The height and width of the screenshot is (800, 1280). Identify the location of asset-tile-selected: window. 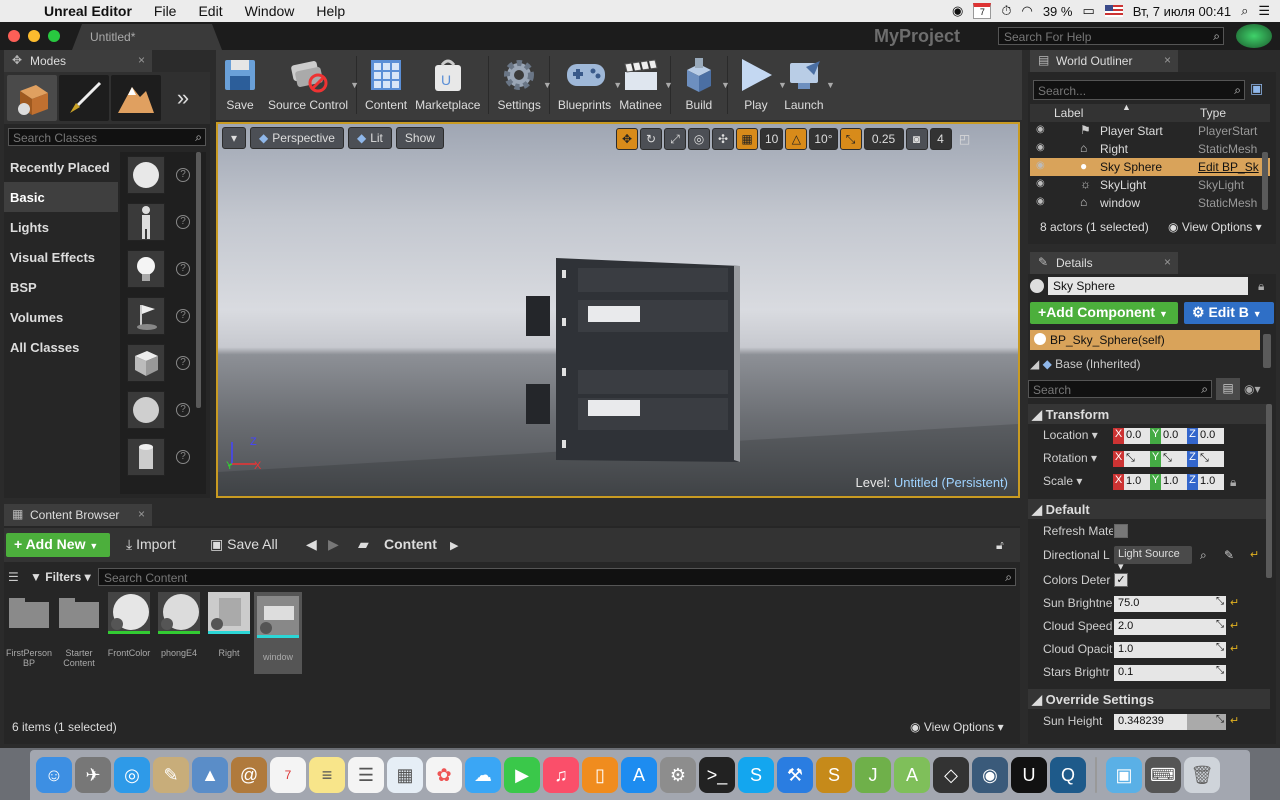
(278, 633).